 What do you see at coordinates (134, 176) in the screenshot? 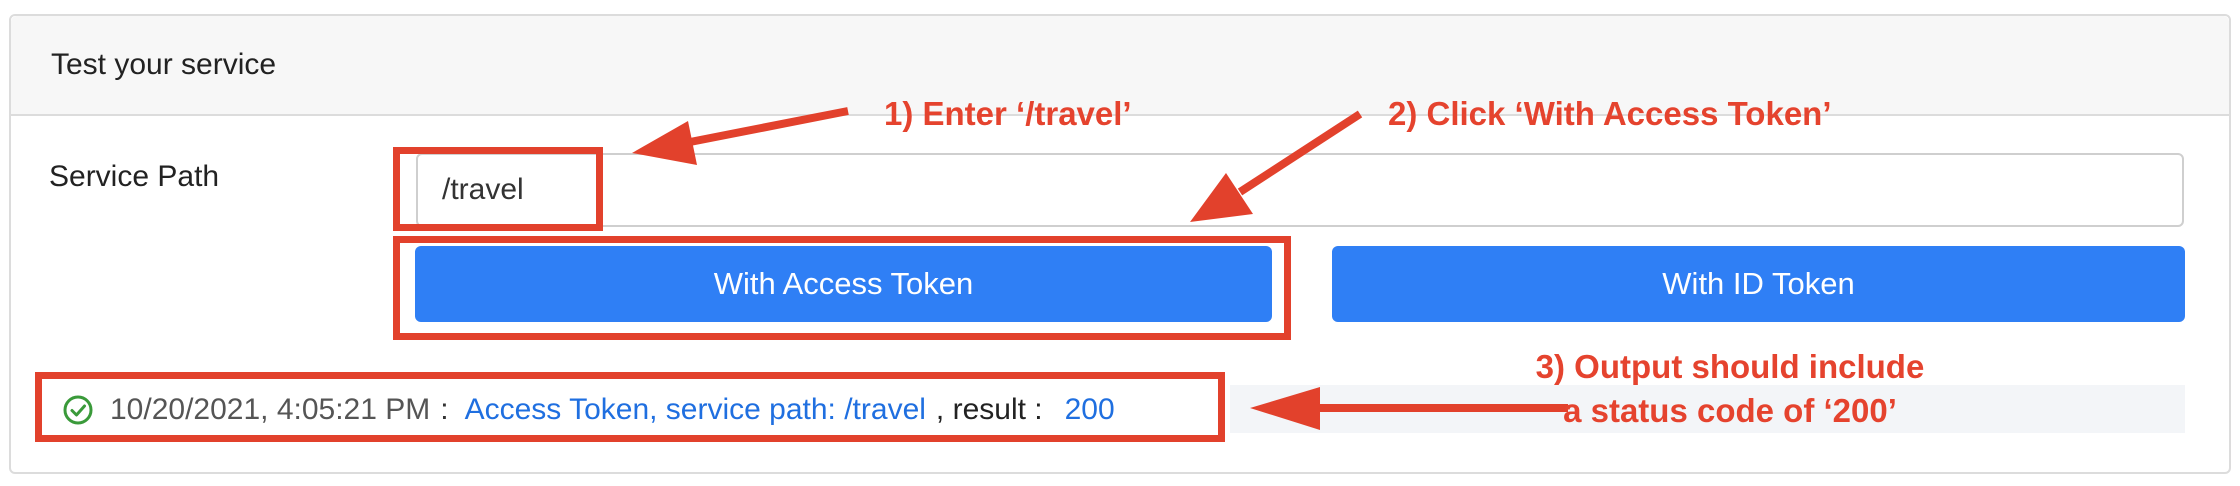
I see `service-path-label: Service Path` at bounding box center [134, 176].